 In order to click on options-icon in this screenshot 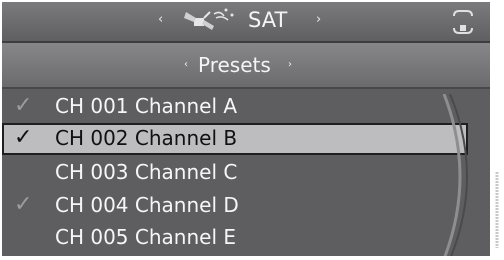, I will do `click(463, 22)`.